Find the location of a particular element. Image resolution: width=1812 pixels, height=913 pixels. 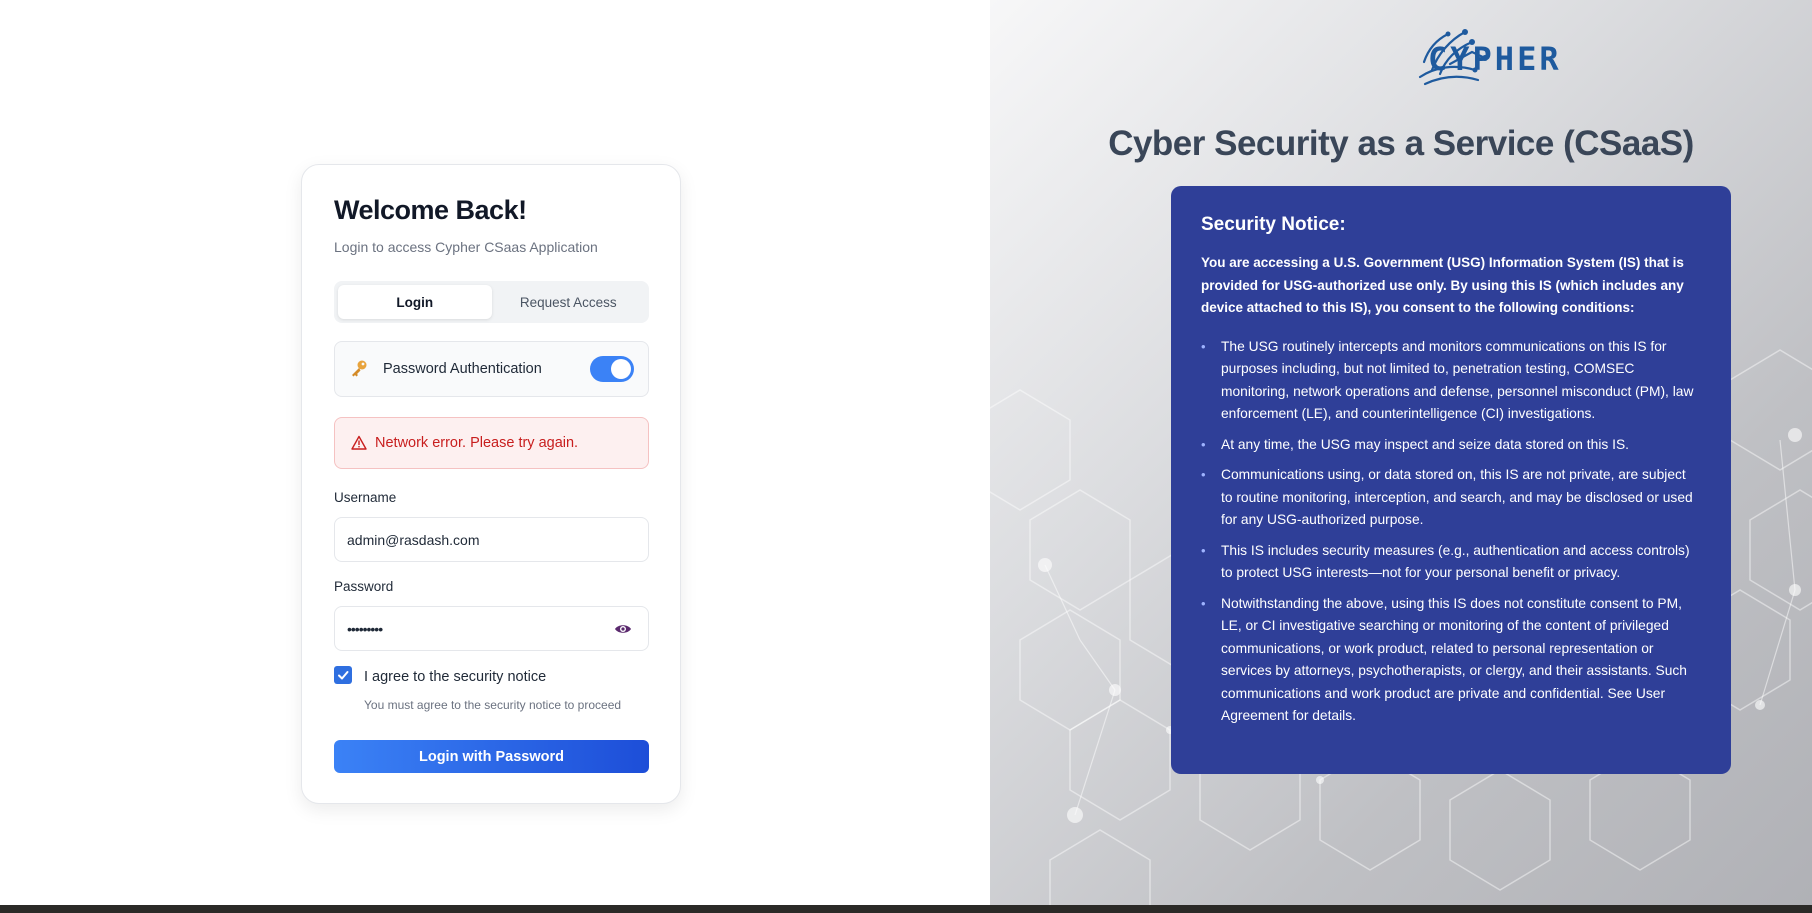

auth-method-label: Password Authentication is located at coordinates (462, 369).